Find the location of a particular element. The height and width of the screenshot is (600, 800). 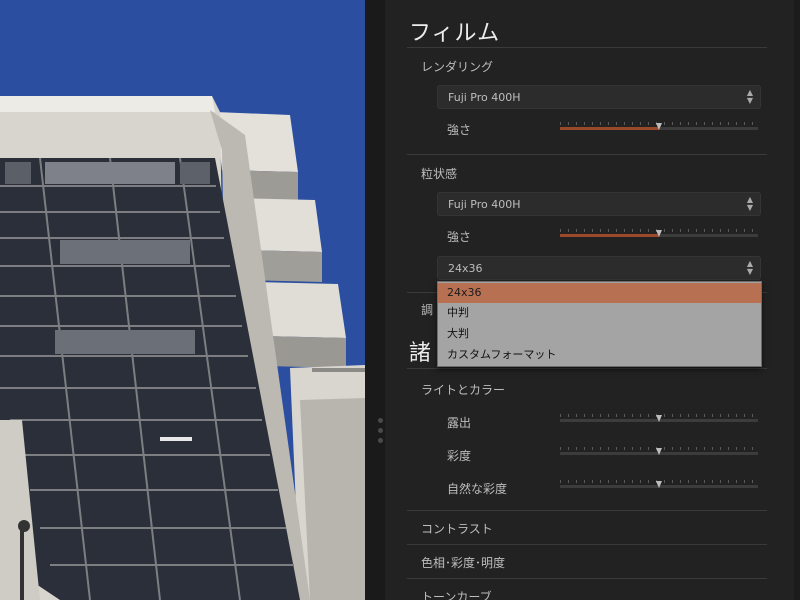

panel-scrollbar is located at coordinates (797, 300).